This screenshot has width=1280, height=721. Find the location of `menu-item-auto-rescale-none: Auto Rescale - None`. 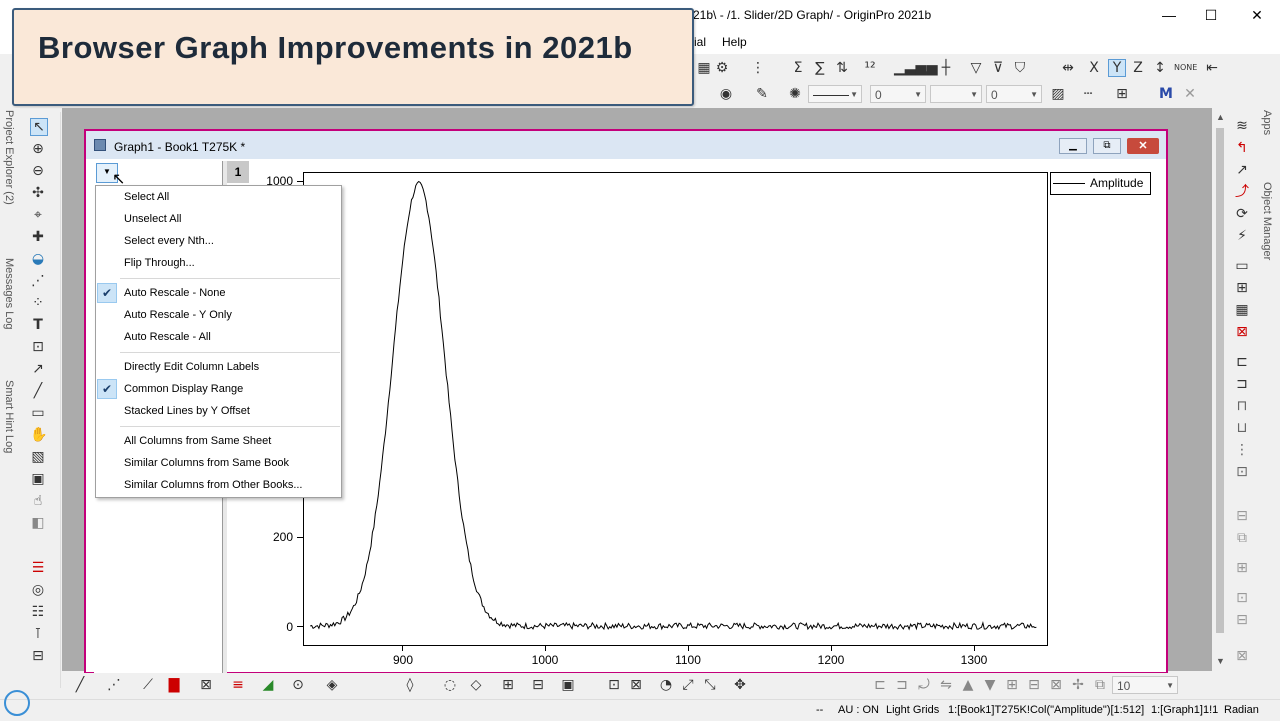

menu-item-auto-rescale-none: Auto Rescale - None is located at coordinates (175, 293).